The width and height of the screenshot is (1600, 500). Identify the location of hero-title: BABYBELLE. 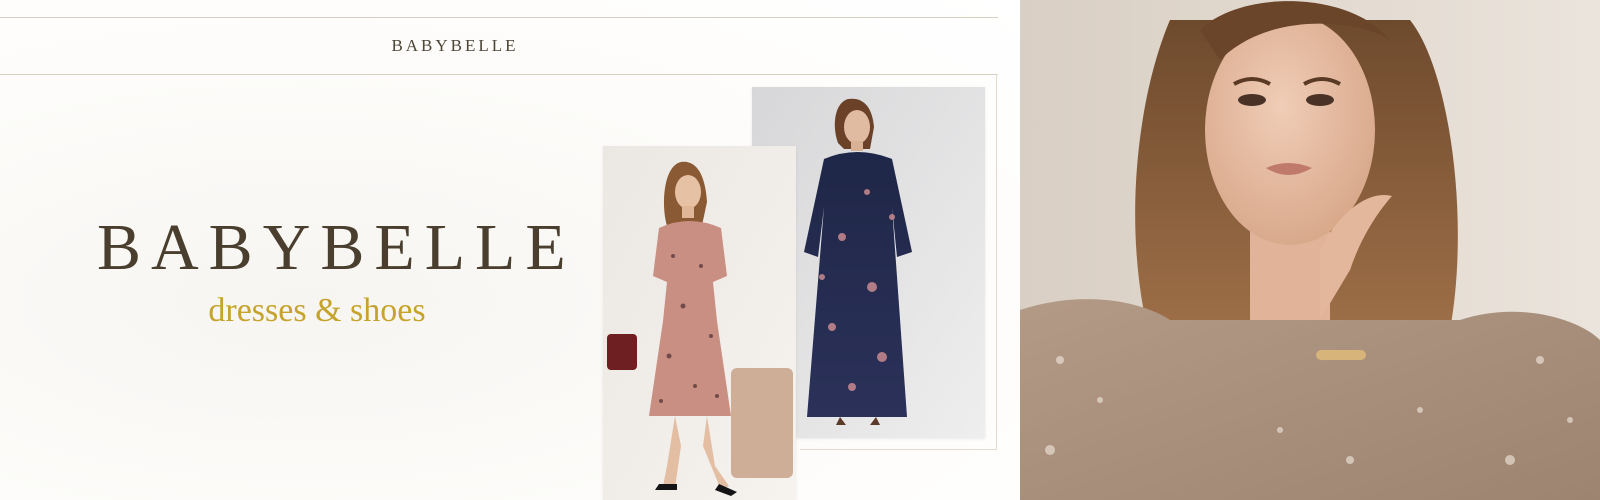
(336, 247).